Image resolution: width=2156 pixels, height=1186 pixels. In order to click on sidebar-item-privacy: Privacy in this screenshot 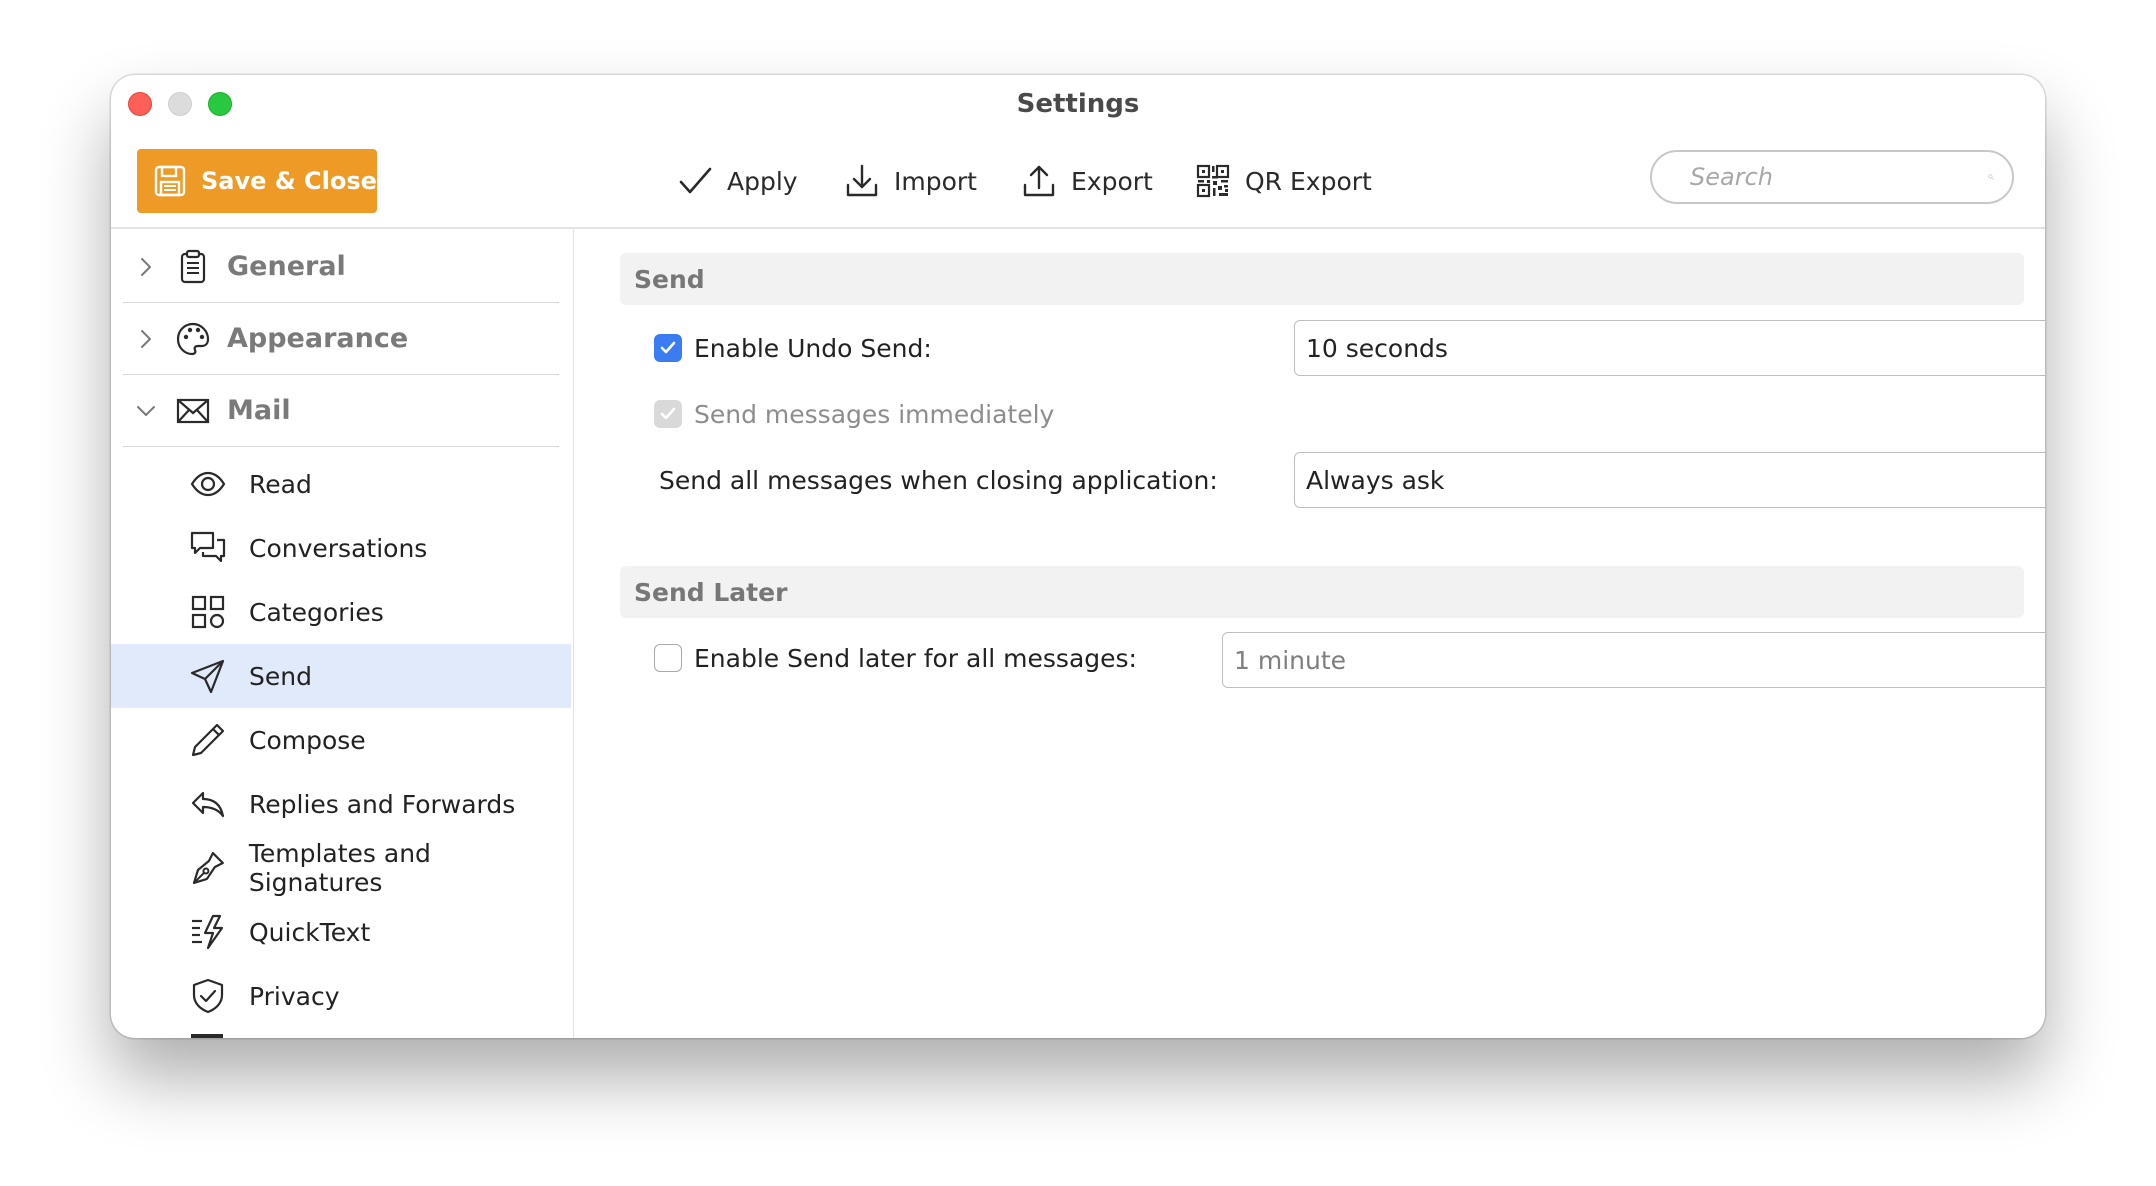, I will do `click(341, 996)`.